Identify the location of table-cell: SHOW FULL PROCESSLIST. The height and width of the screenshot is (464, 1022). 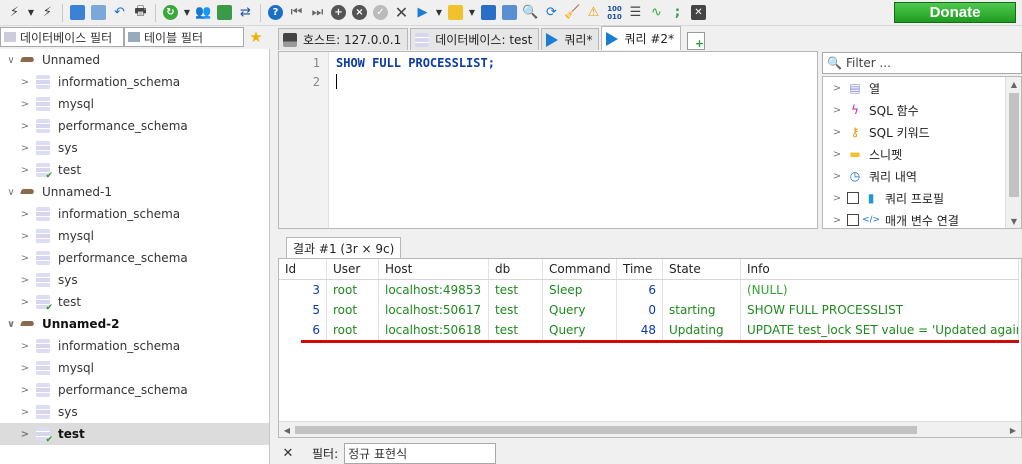
(880, 310).